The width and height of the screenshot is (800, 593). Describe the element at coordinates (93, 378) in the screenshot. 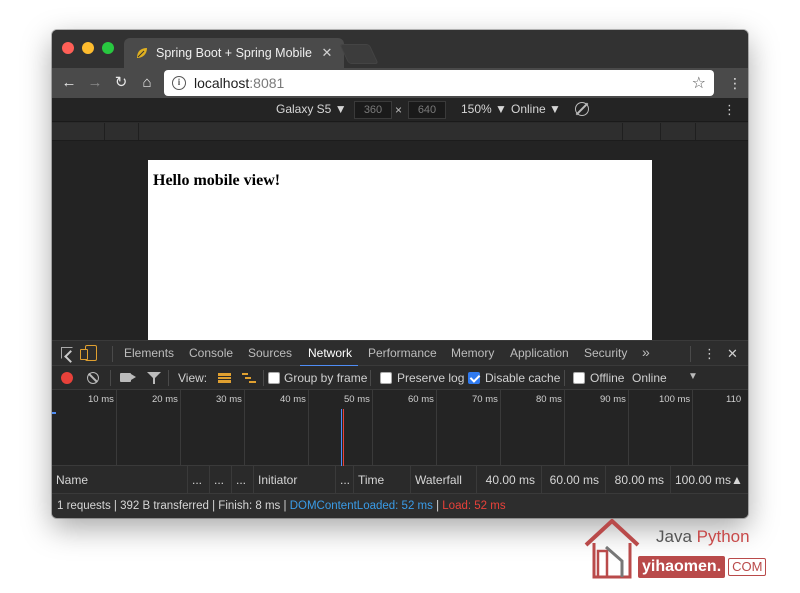

I see `clear-icon` at that location.